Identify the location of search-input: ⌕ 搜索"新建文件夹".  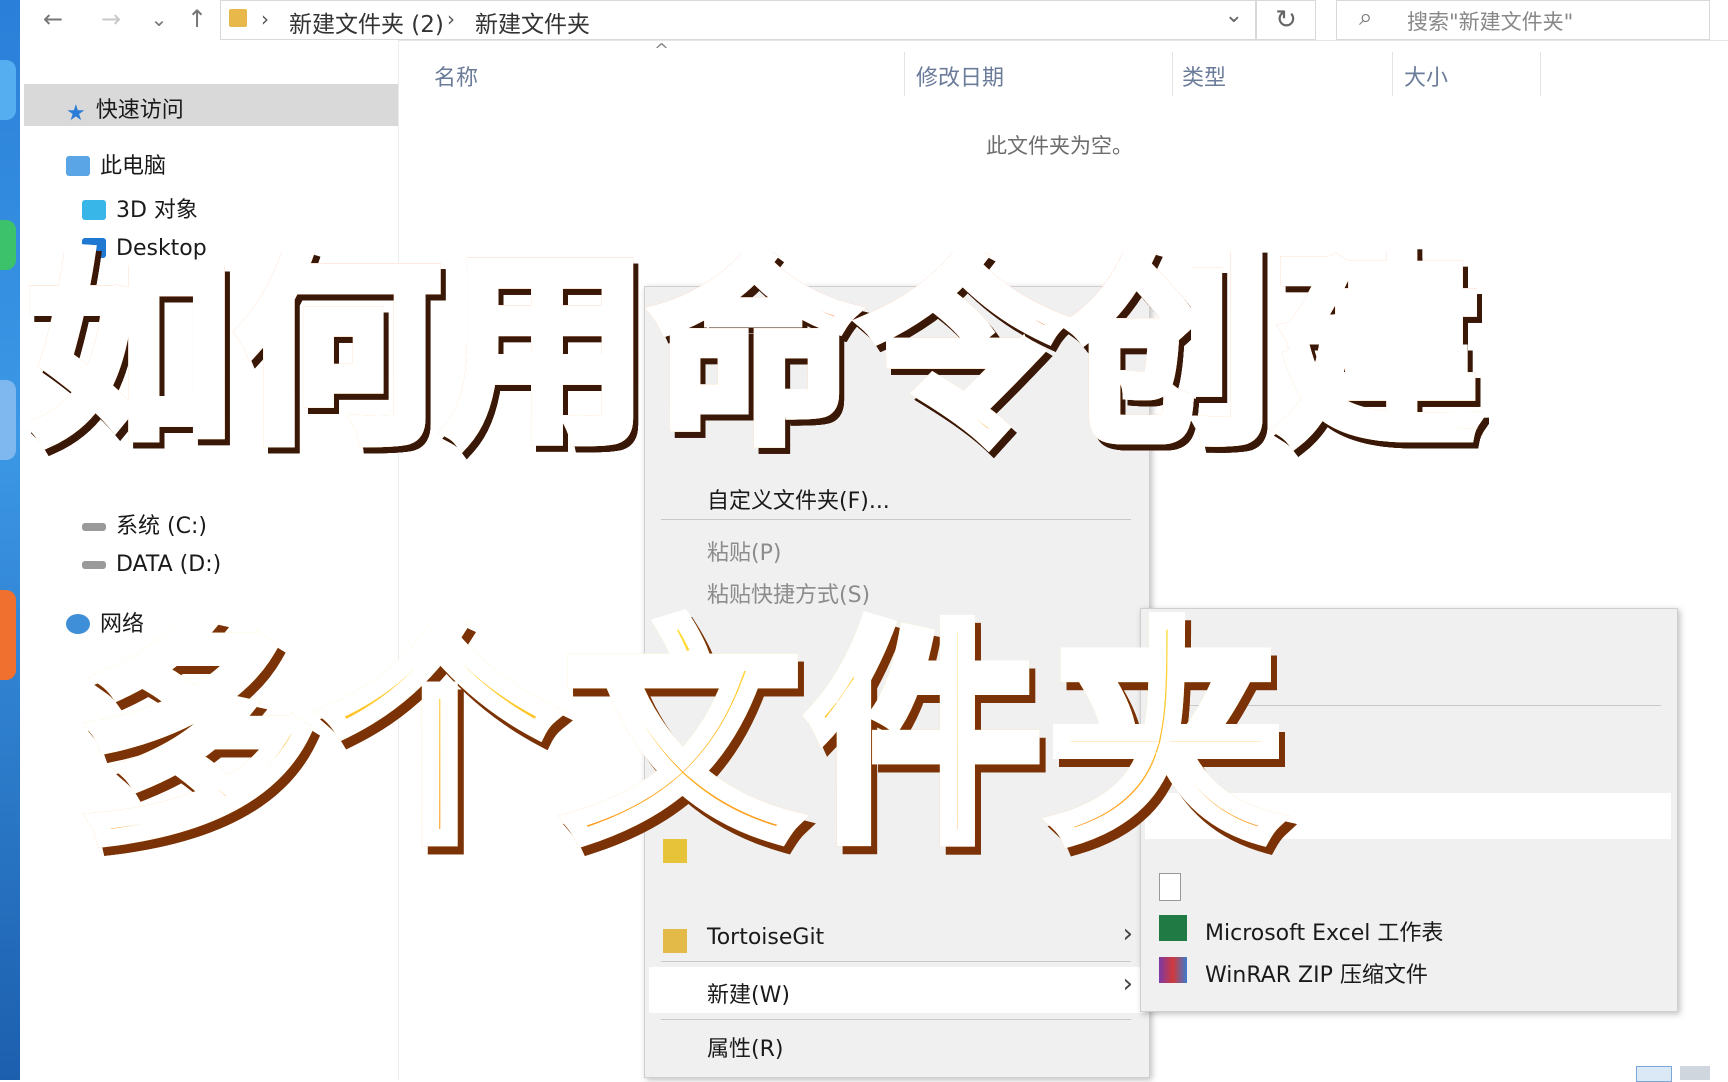
(1523, 20).